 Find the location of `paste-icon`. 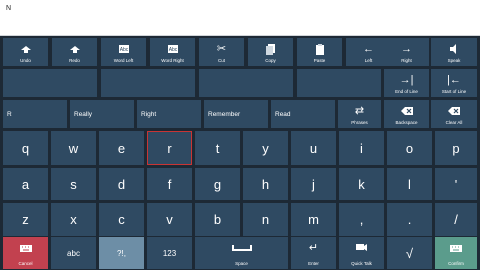

paste-icon is located at coordinates (319, 50).